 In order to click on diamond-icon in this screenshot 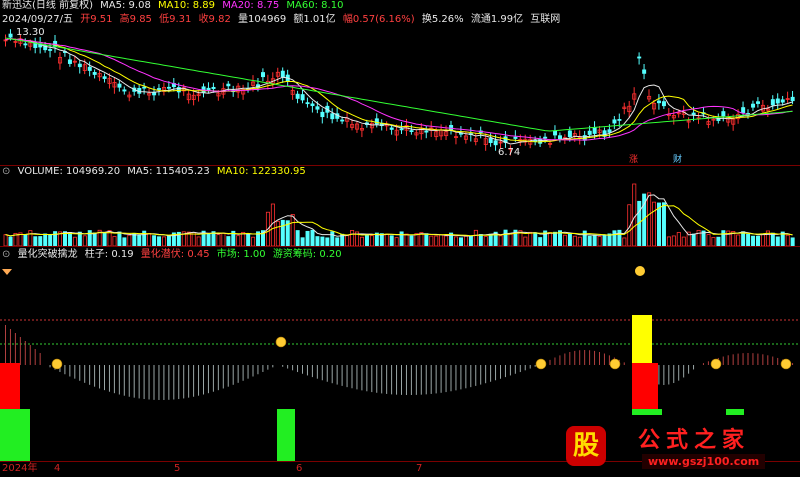, I will do `click(7, 272)`.